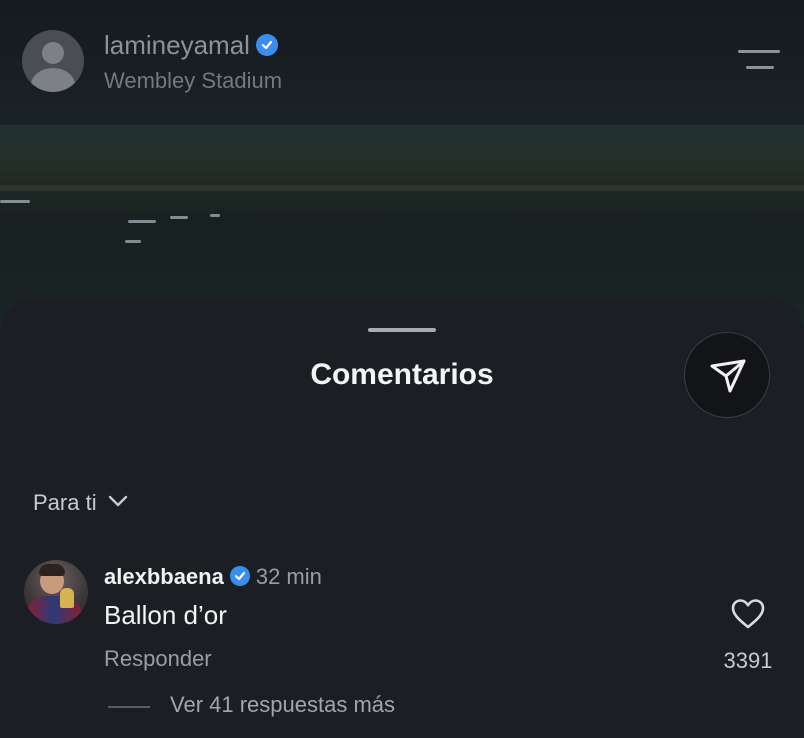 This screenshot has width=804, height=738. Describe the element at coordinates (193, 81) in the screenshot. I see `post-location: Wembley Stadium` at that location.